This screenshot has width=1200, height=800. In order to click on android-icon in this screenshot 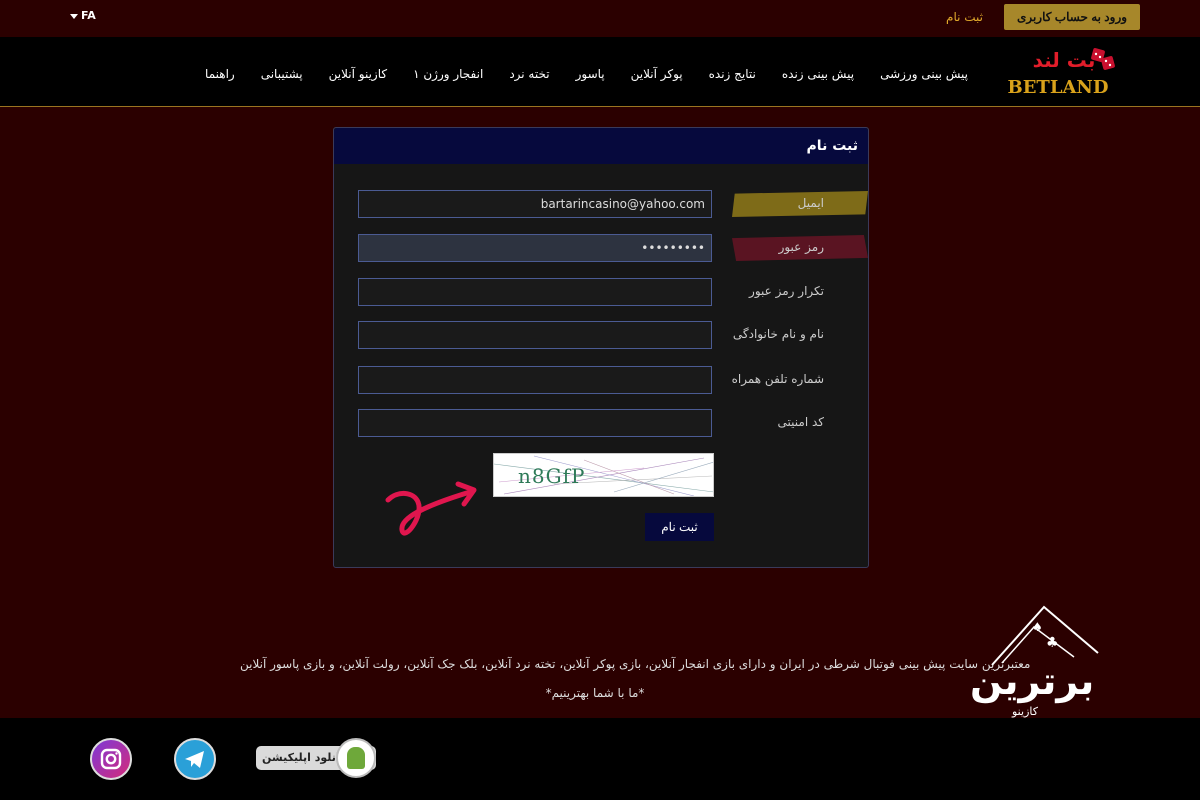, I will do `click(356, 758)`.